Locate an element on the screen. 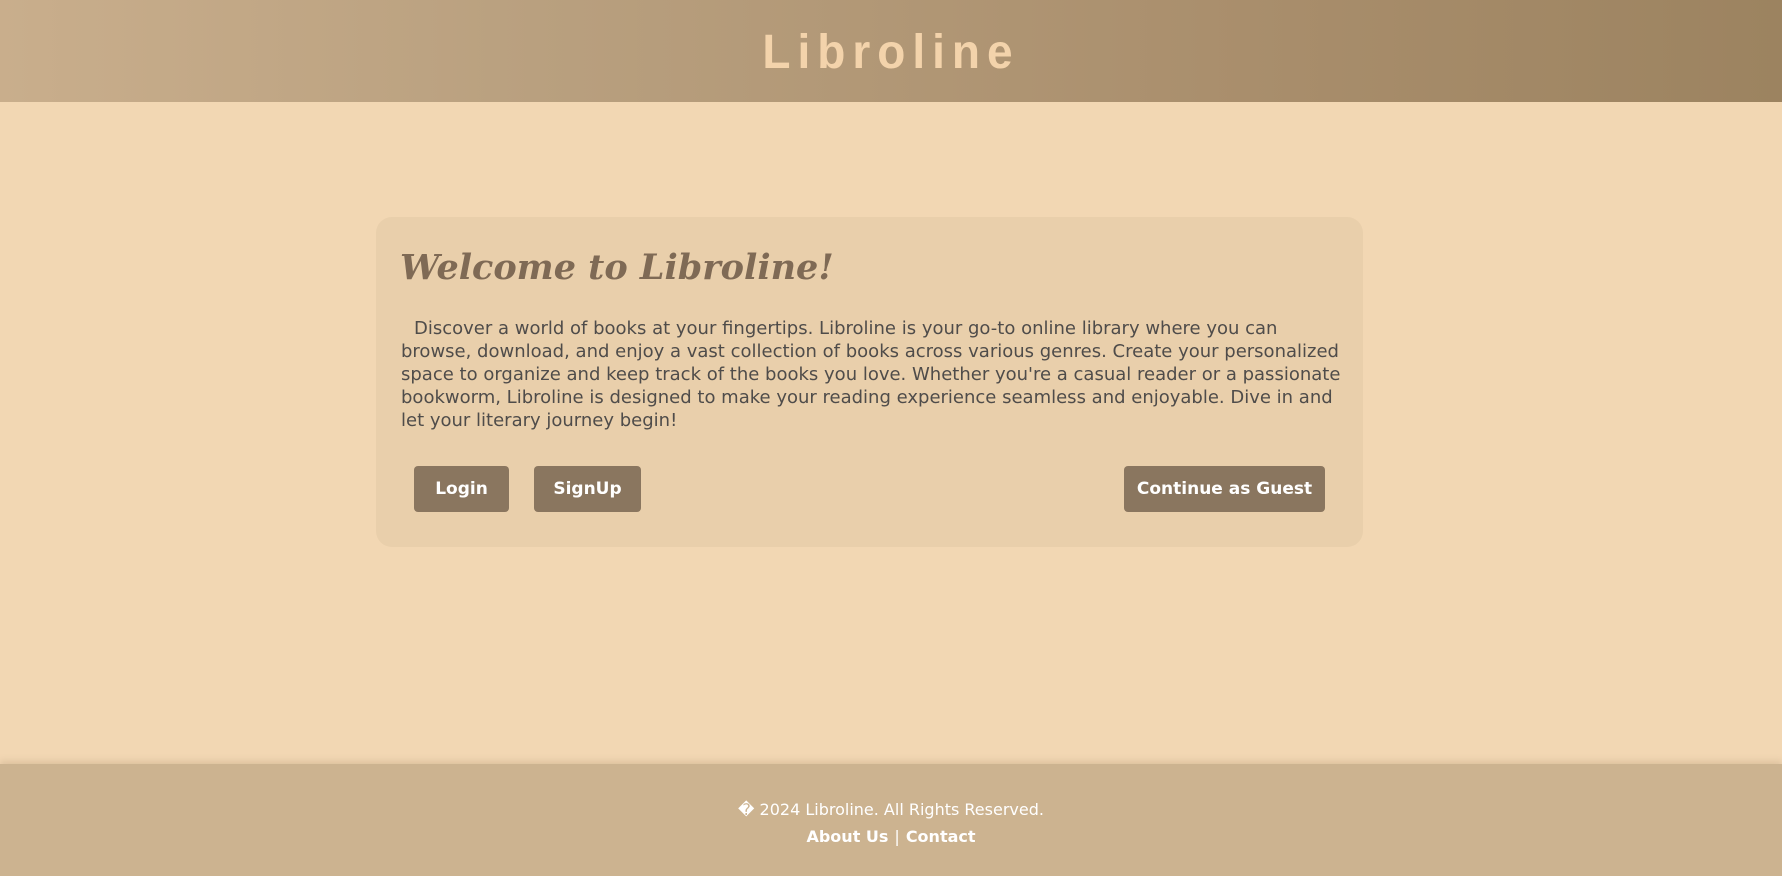 This screenshot has width=1782, height=876. signup-button: SignUp is located at coordinates (587, 489).